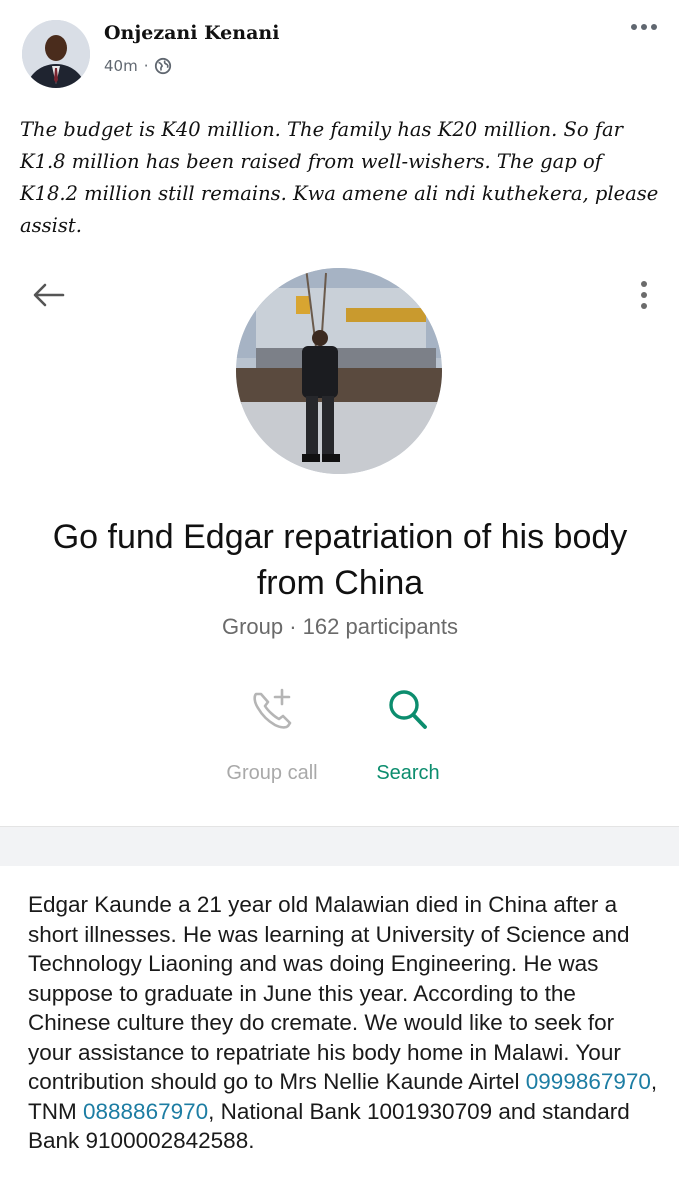 This screenshot has width=679, height=1200. What do you see at coordinates (163, 66) in the screenshot?
I see `globe-icon` at bounding box center [163, 66].